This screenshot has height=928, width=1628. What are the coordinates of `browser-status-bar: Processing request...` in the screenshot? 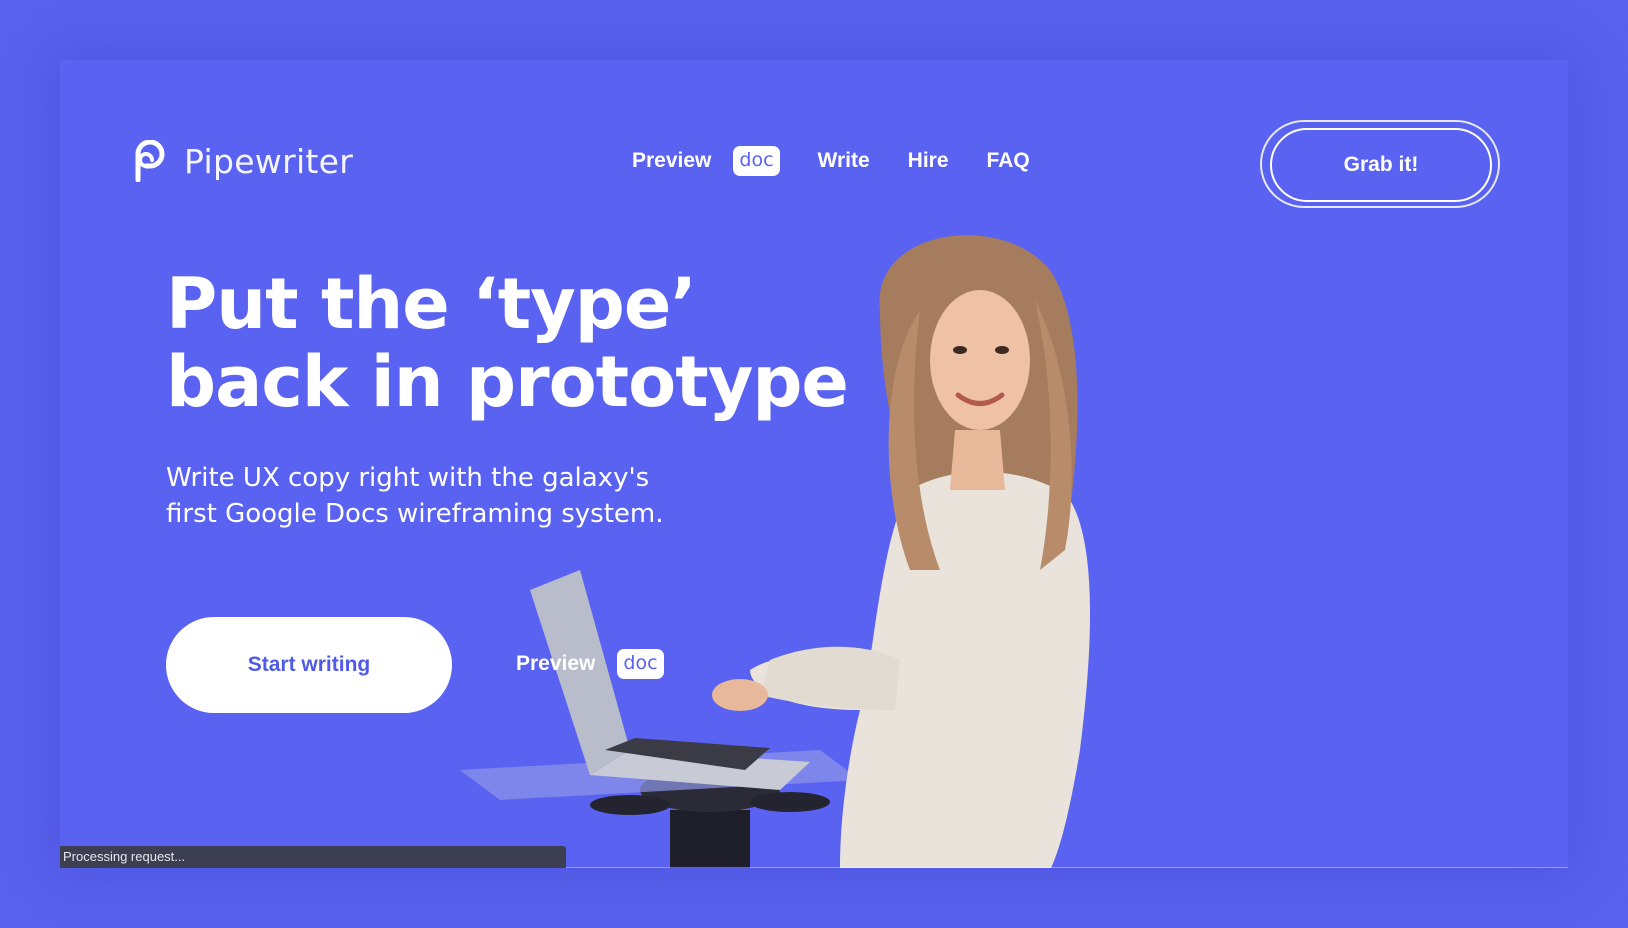 It's located at (313, 857).